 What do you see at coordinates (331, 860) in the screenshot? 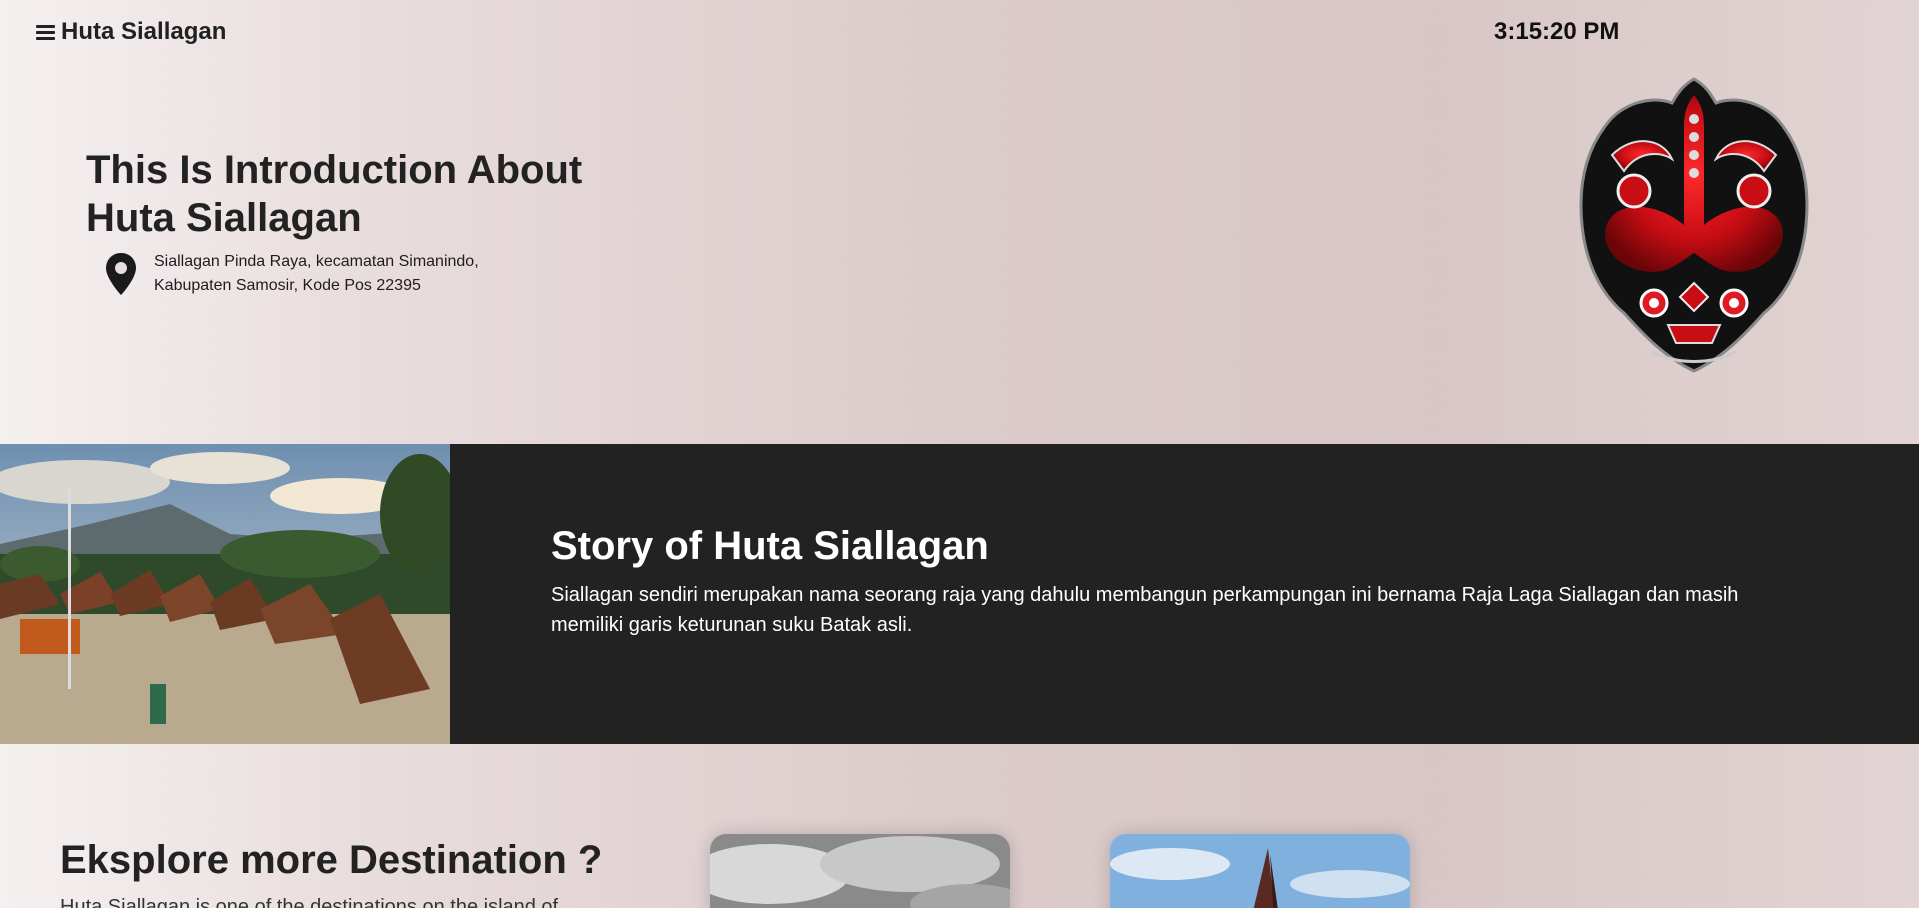
I see `explore-title: Eksplore more Destination ?` at bounding box center [331, 860].